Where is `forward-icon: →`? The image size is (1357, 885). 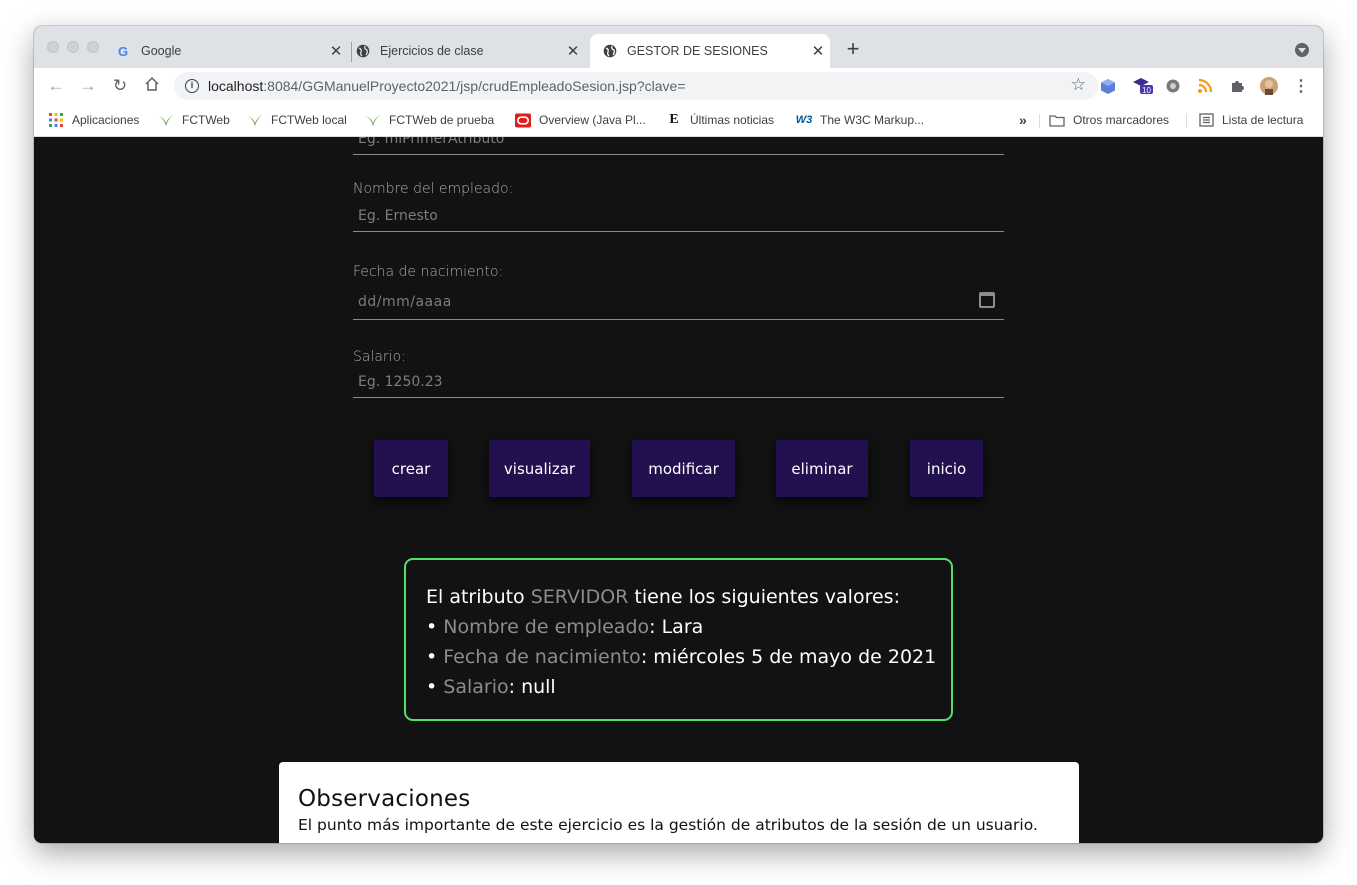
forward-icon: → is located at coordinates (88, 86).